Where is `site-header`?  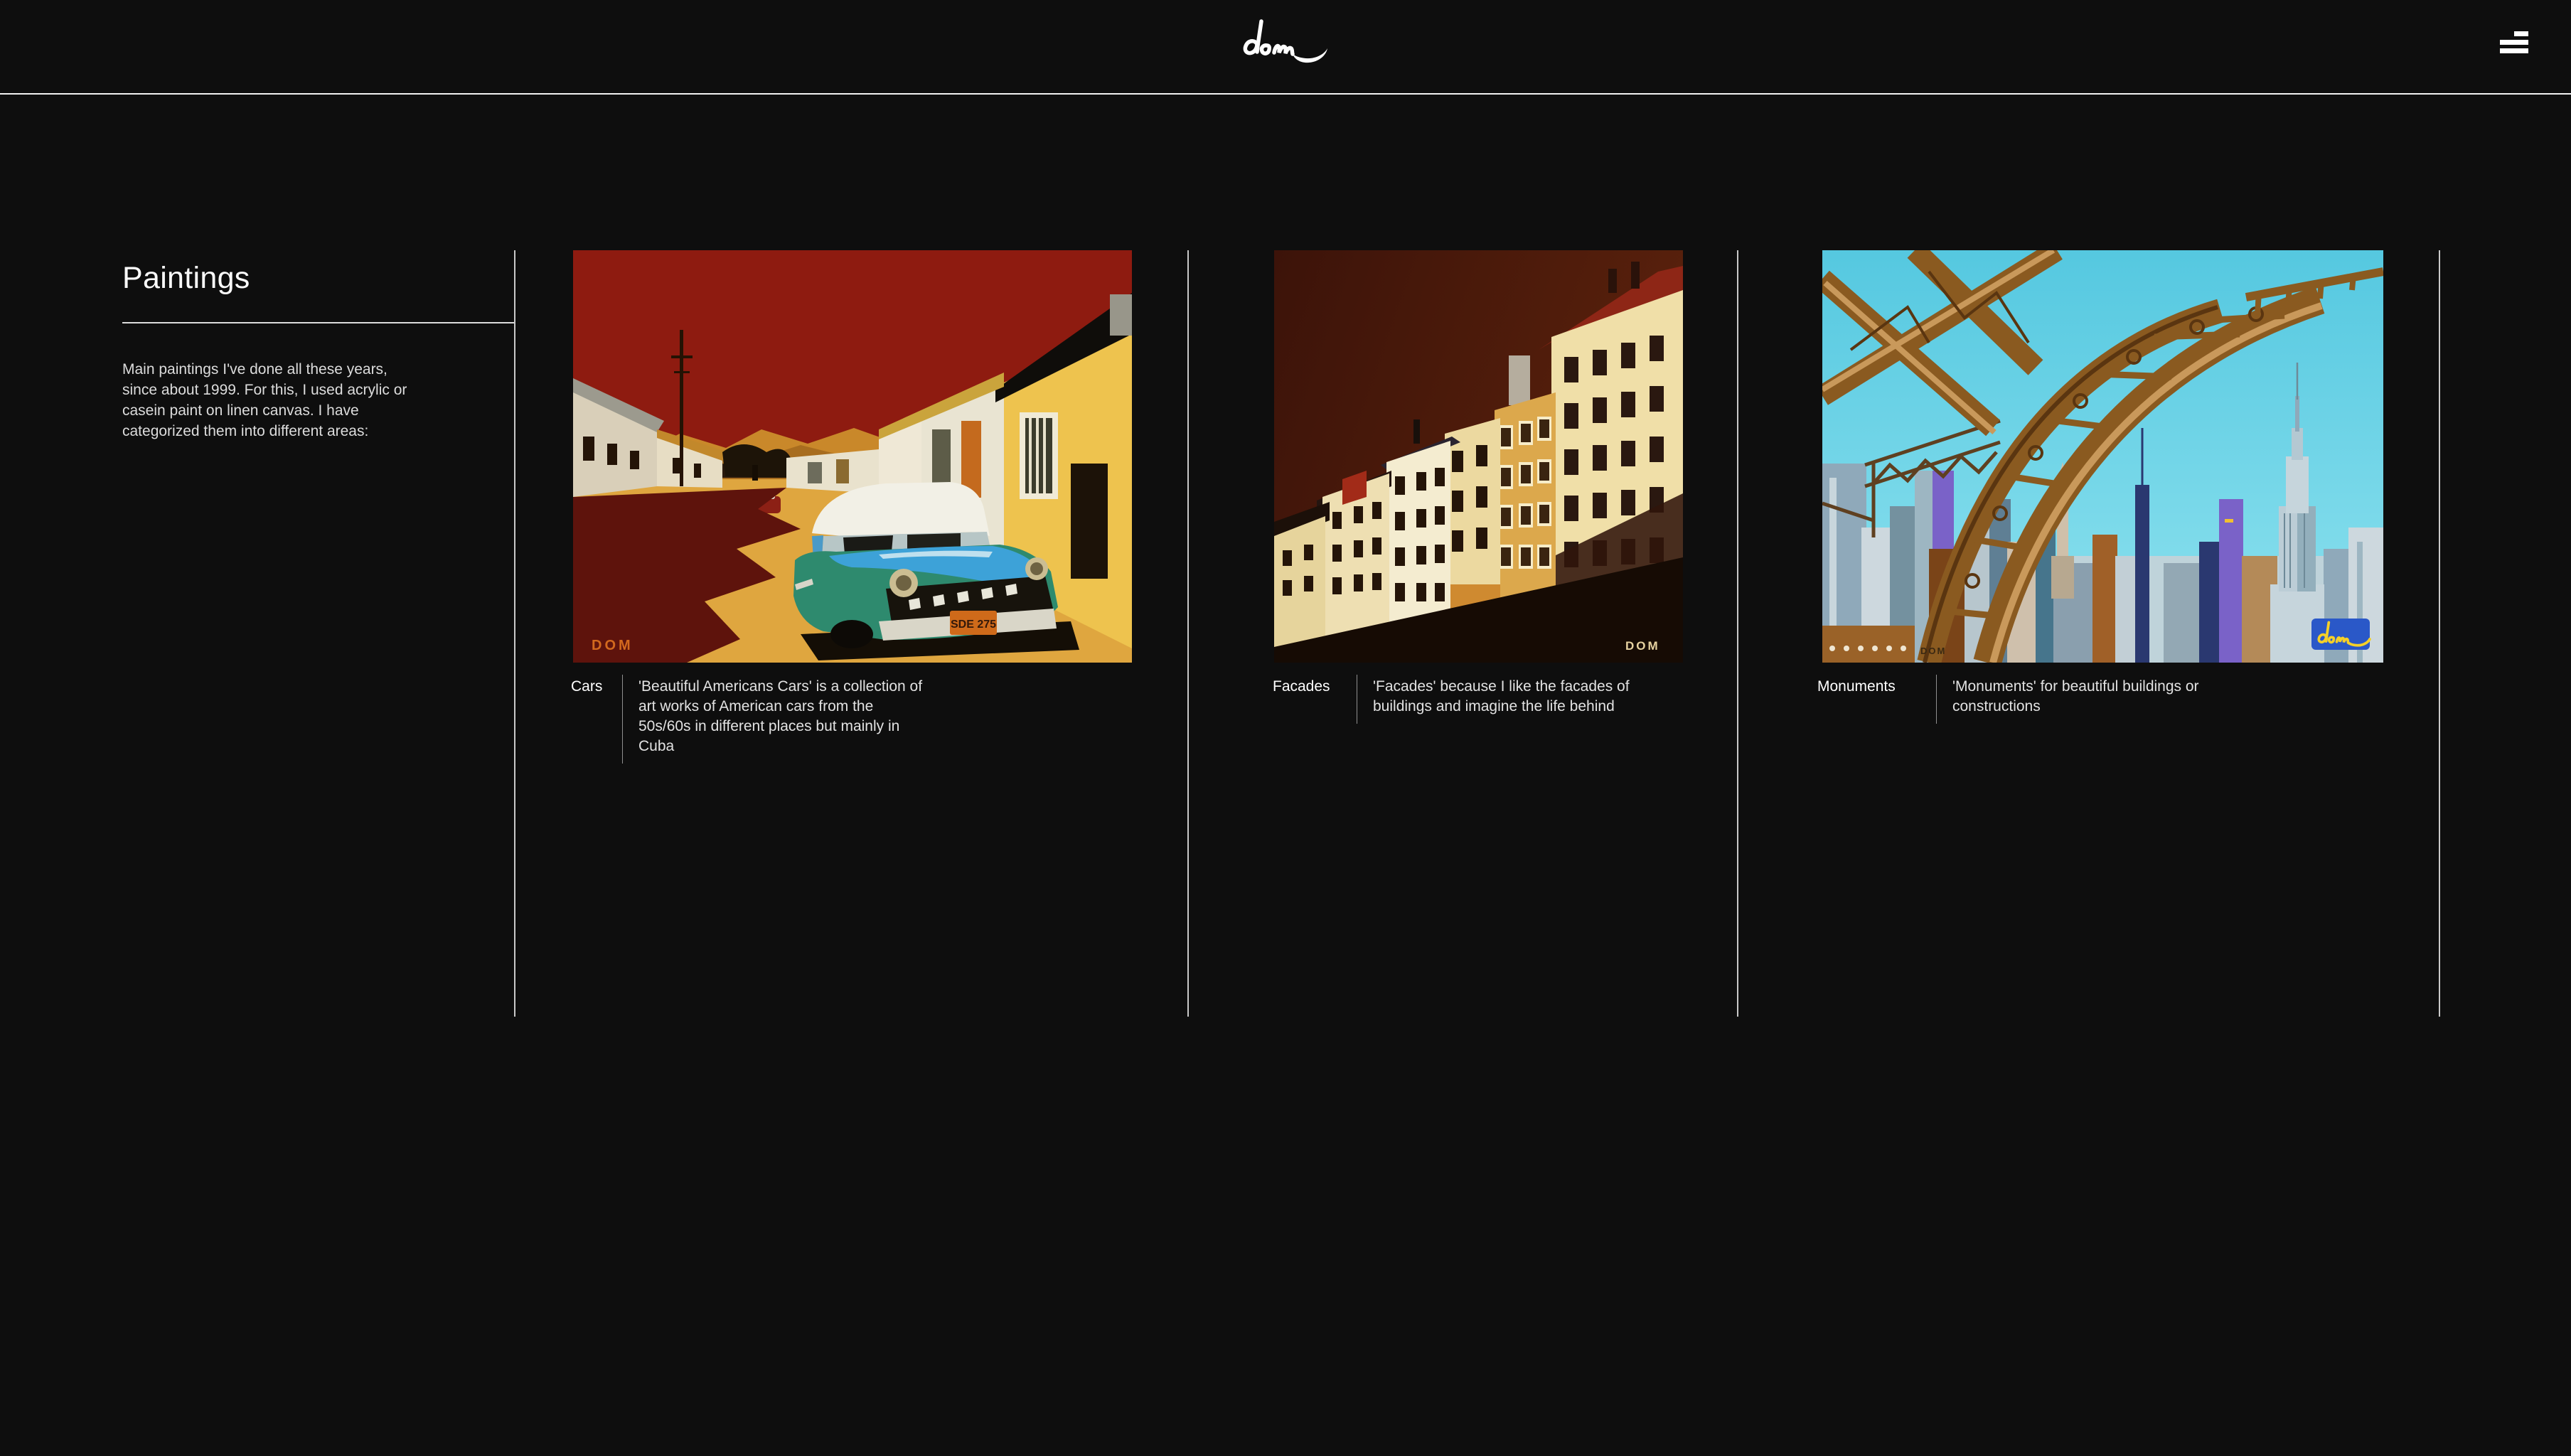 site-header is located at coordinates (1286, 47).